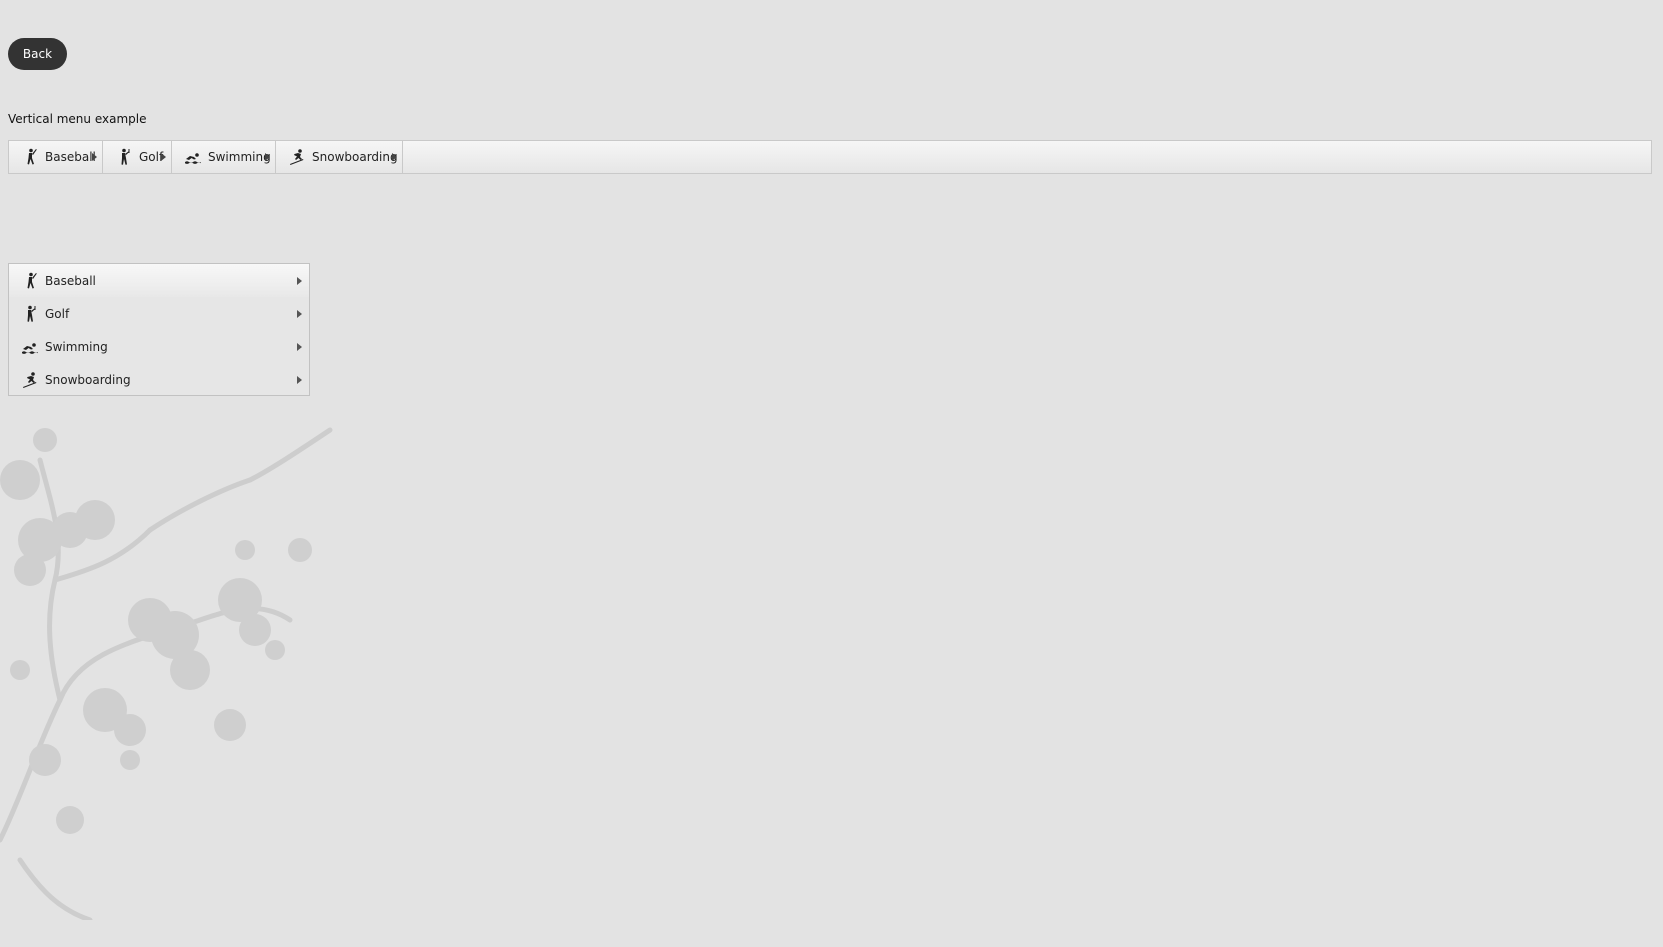  I want to click on horizontal-menu: Baseball Golf Swimming Snowboarding, so click(830, 157).